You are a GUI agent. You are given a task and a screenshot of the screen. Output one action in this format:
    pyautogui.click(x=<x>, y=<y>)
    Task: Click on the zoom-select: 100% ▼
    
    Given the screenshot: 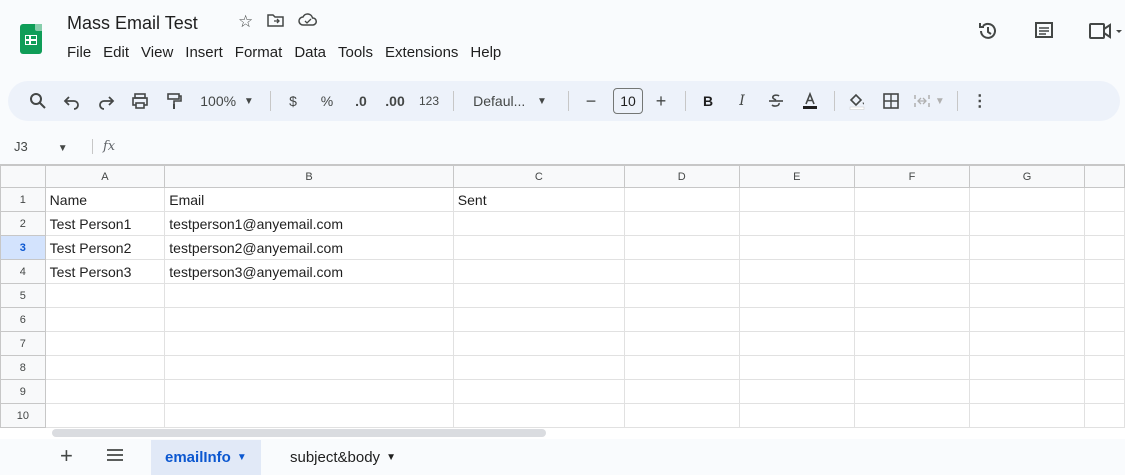 What is the action you would take?
    pyautogui.click(x=227, y=101)
    